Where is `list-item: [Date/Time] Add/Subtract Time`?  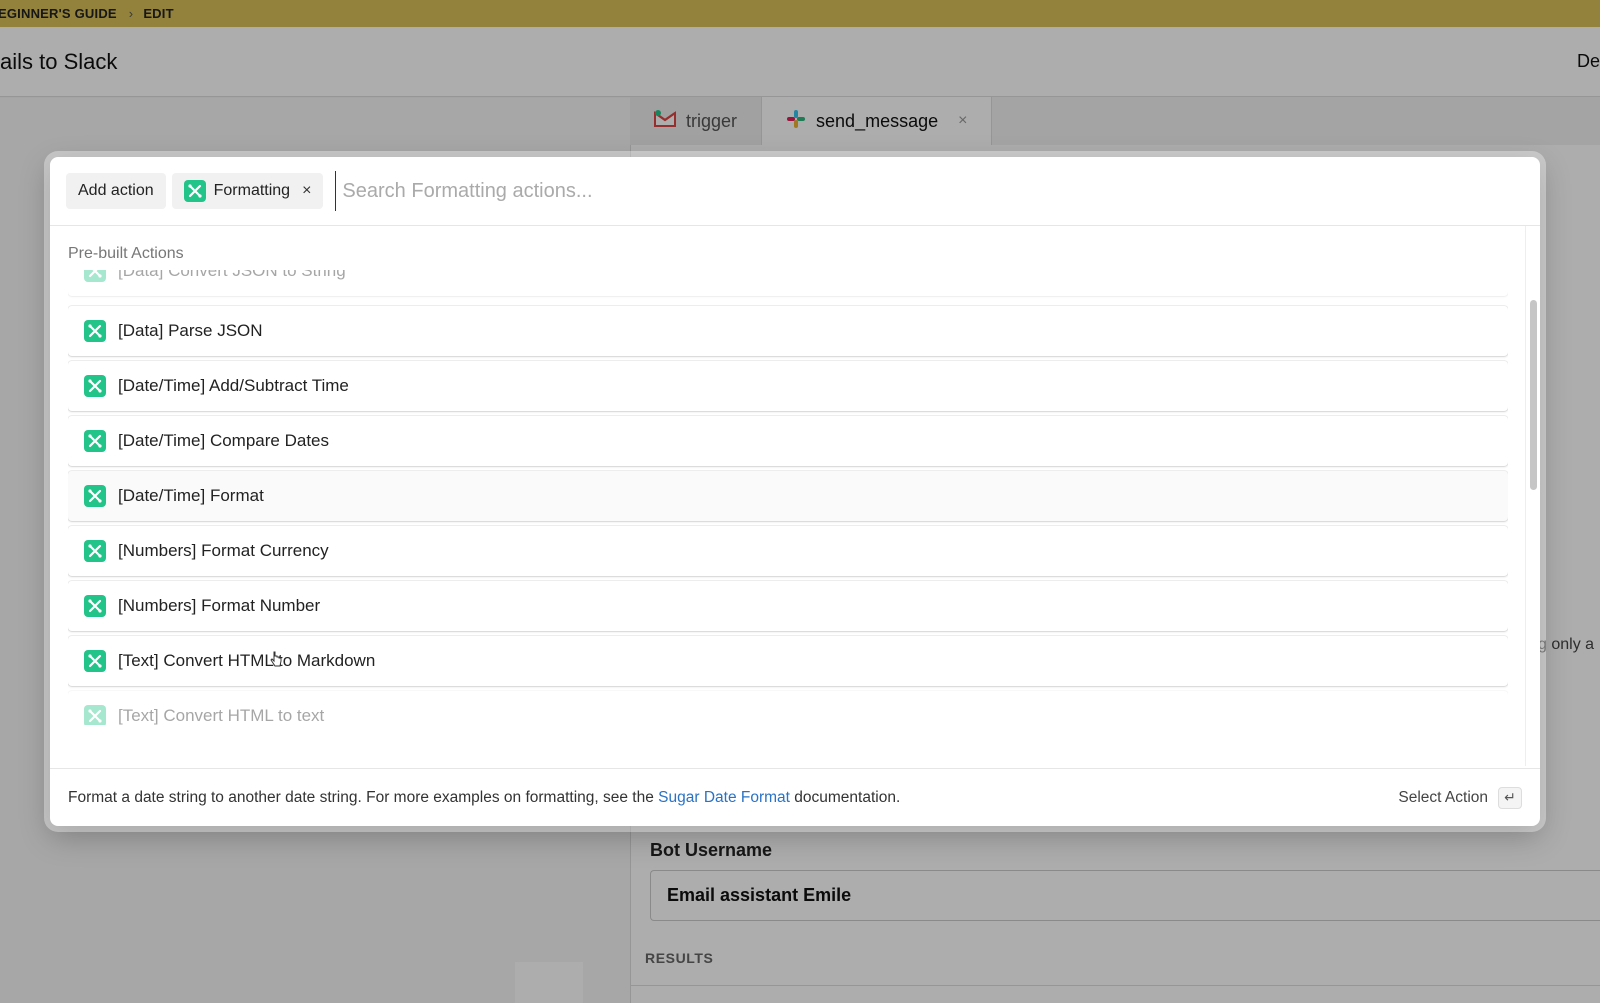 list-item: [Date/Time] Add/Subtract Time is located at coordinates (788, 386).